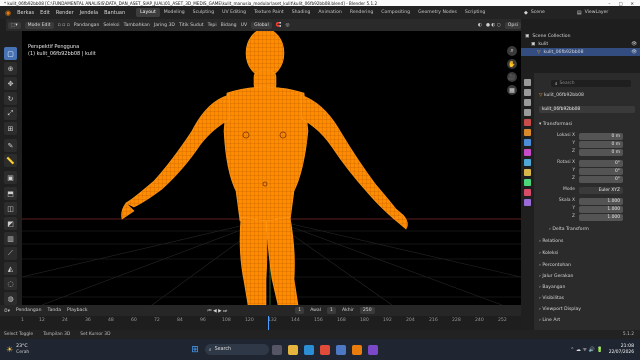  Describe the element at coordinates (475, 12) in the screenshot. I see `tab-scripting: Scripting` at that location.